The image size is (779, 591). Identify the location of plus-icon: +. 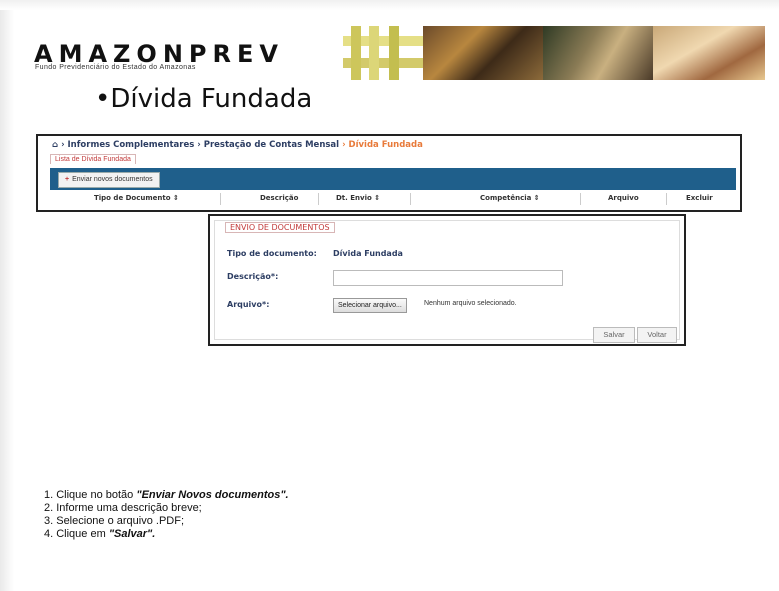
(67, 179).